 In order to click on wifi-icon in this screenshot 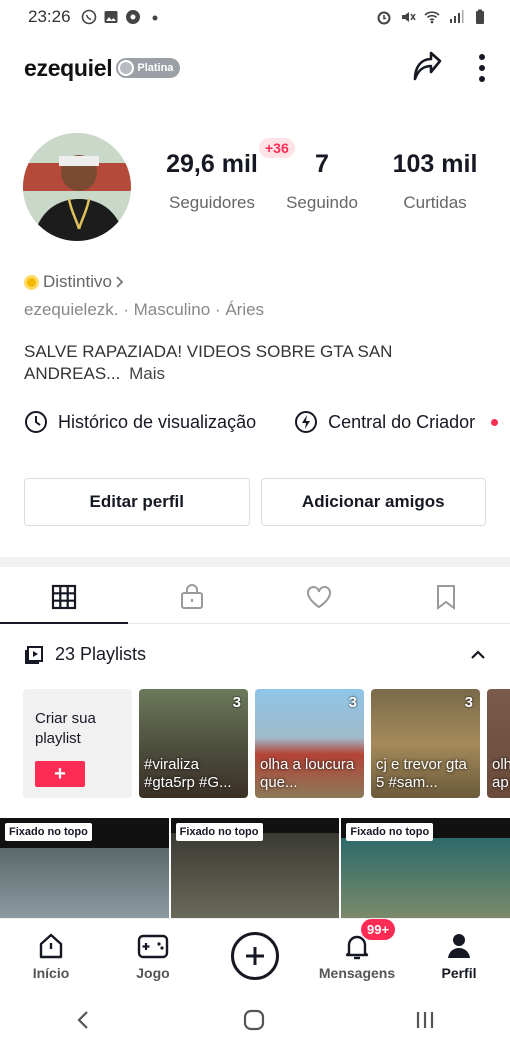, I will do `click(432, 17)`.